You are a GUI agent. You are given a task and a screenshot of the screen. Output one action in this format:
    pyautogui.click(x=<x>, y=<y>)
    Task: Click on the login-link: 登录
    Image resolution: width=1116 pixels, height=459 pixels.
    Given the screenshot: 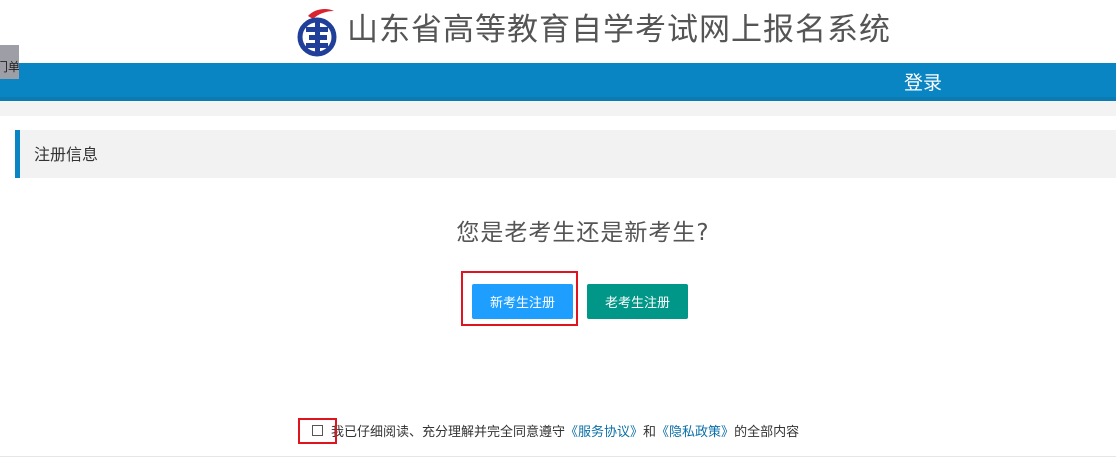 What is the action you would take?
    pyautogui.click(x=923, y=82)
    